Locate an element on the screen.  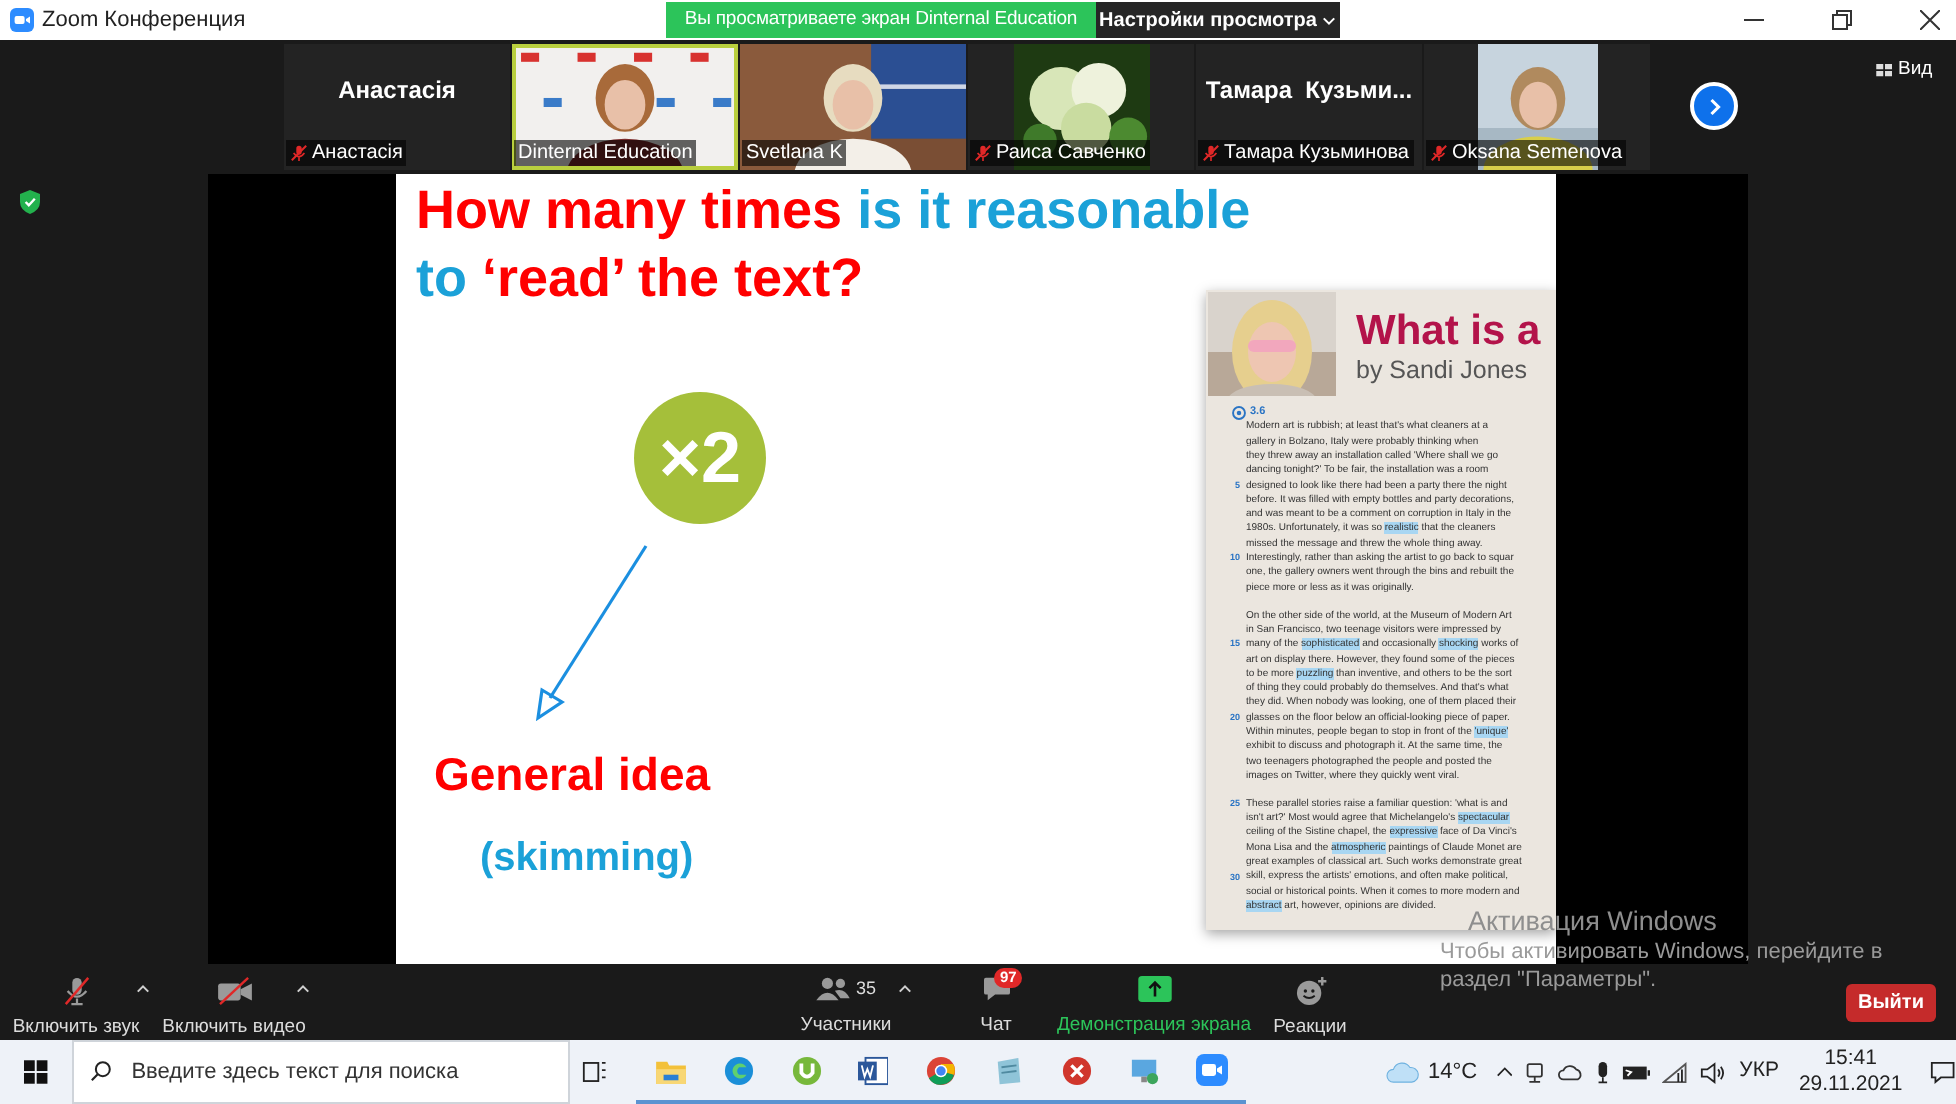
participant-label: Svetlana K is located at coordinates (794, 153).